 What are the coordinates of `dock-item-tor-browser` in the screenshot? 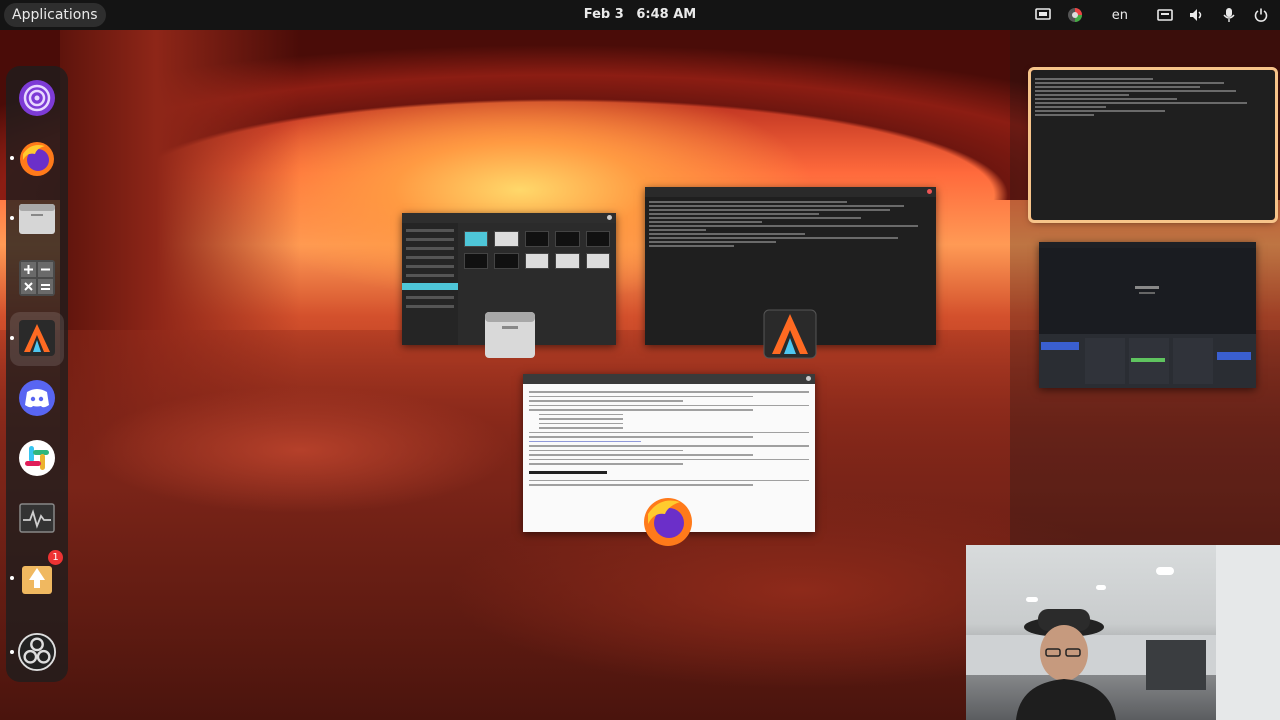 It's located at (37, 98).